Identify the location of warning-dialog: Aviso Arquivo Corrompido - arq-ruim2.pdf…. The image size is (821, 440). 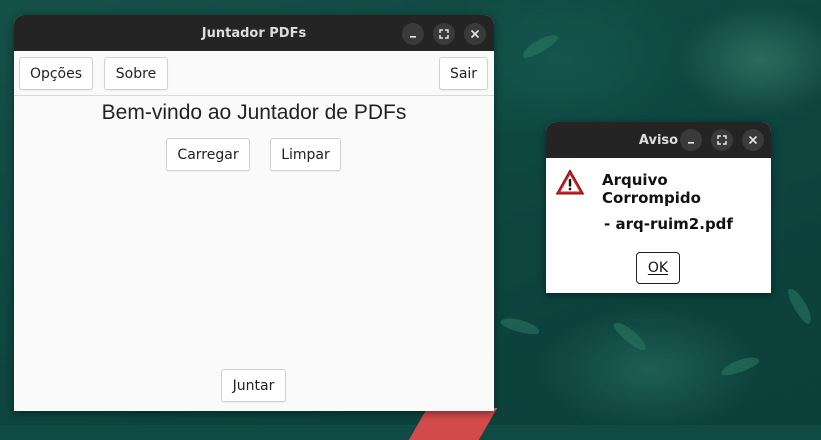
(658, 207).